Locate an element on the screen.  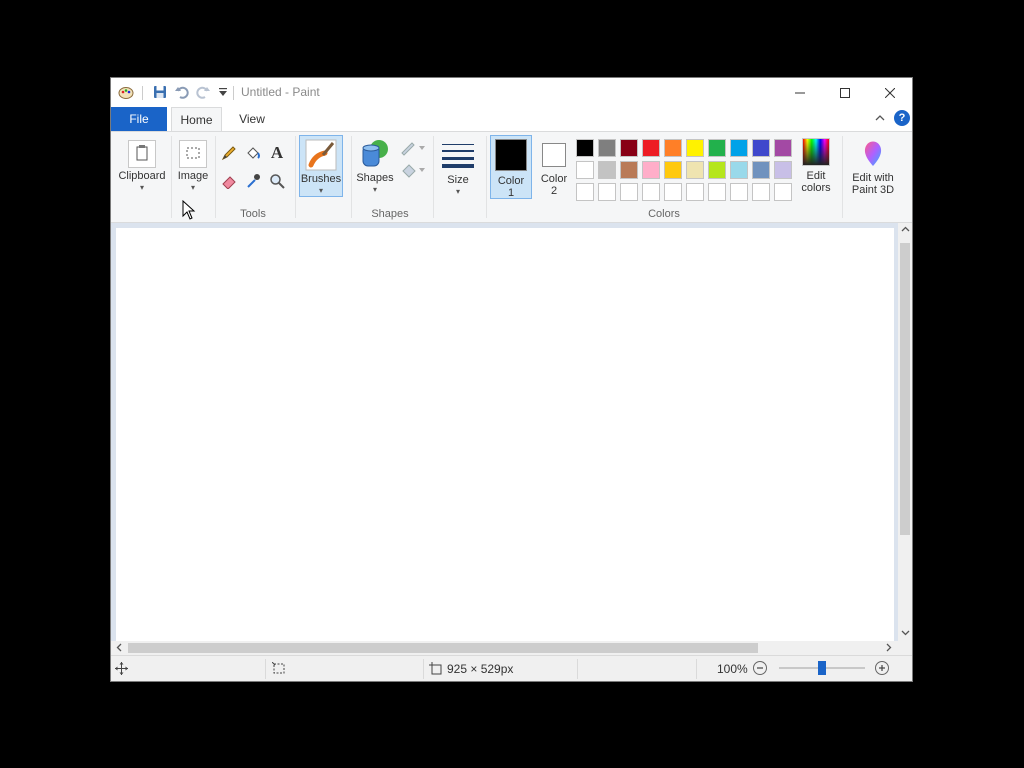
redo-icon is located at coordinates (203, 92).